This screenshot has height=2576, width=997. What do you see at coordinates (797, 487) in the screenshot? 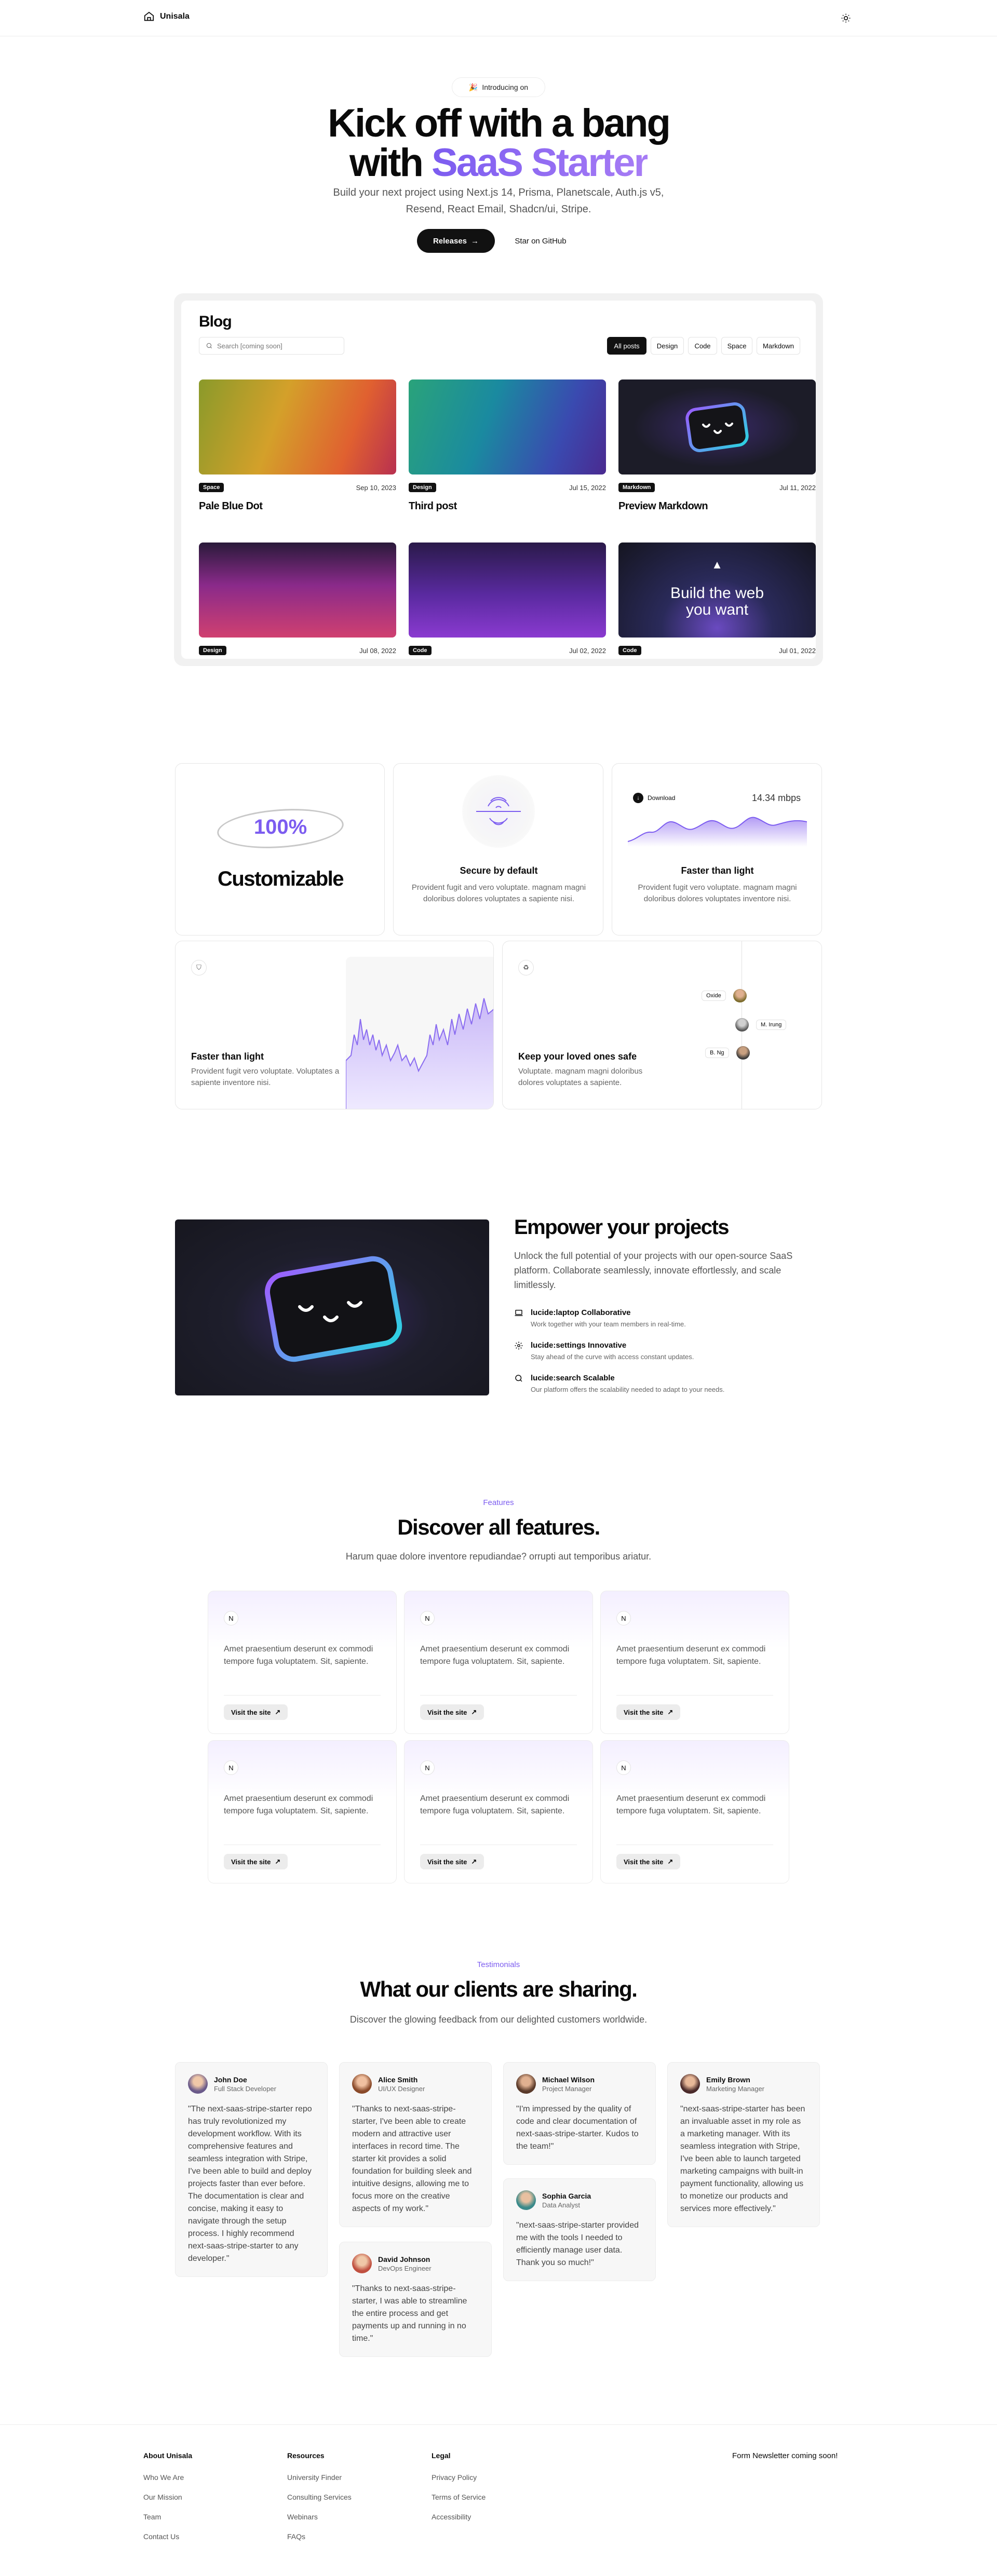
I see `blog-card-date: Jul 11, 2022` at bounding box center [797, 487].